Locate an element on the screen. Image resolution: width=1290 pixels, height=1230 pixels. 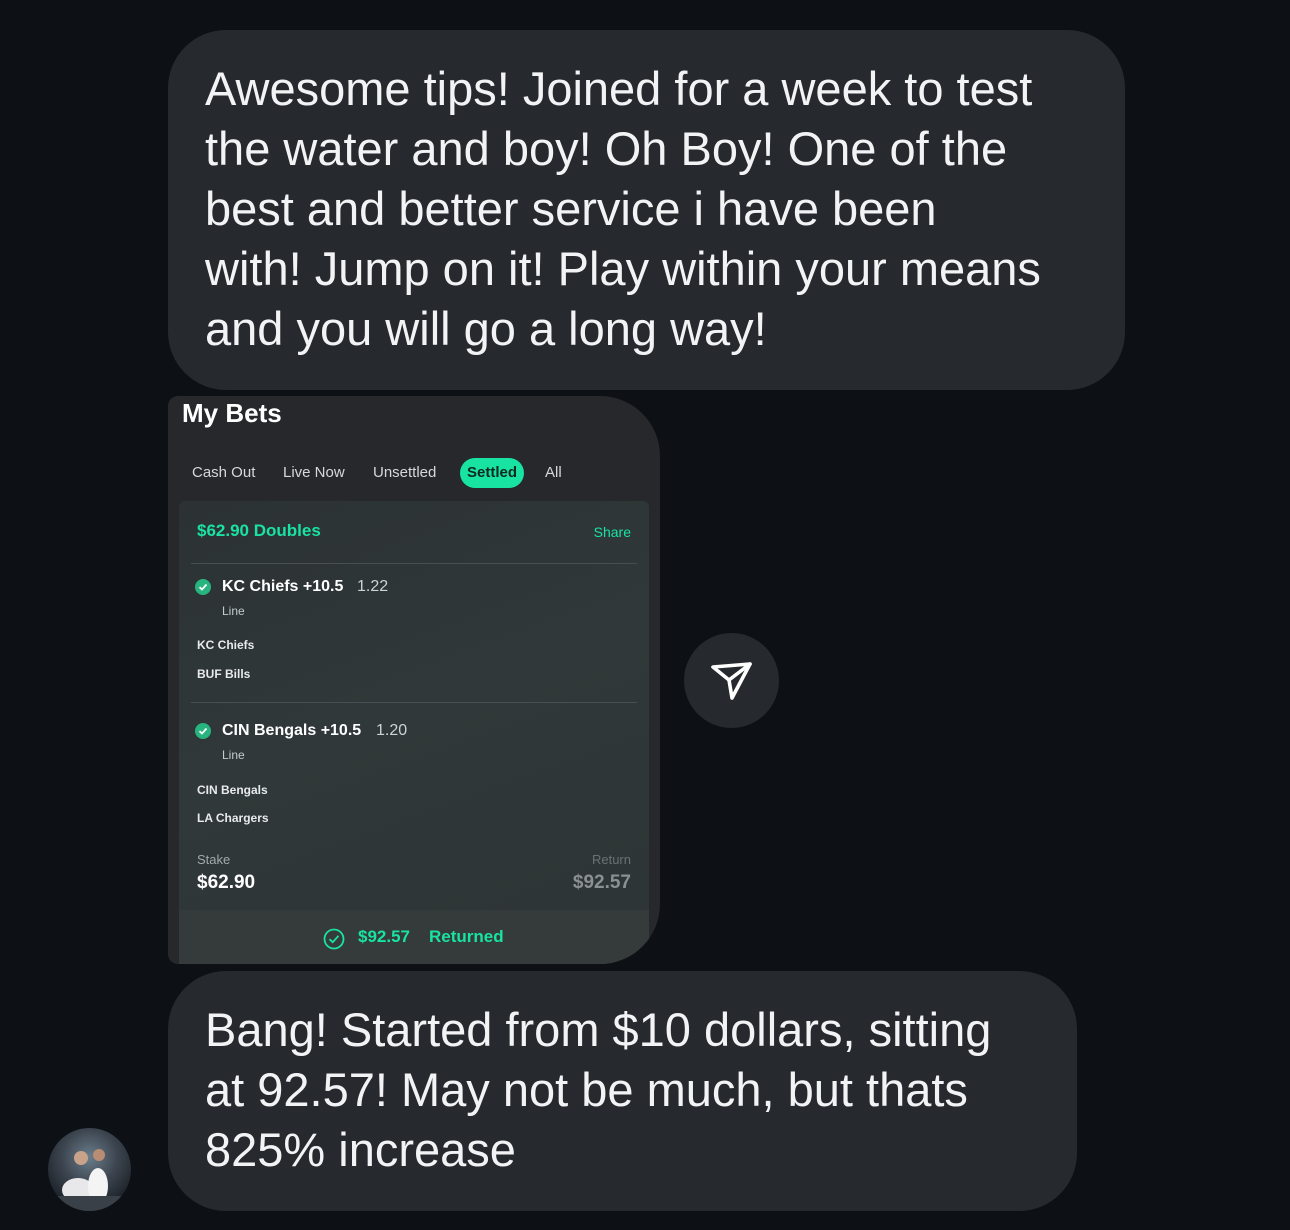
leg-odds: 1.20 is located at coordinates (392, 730).